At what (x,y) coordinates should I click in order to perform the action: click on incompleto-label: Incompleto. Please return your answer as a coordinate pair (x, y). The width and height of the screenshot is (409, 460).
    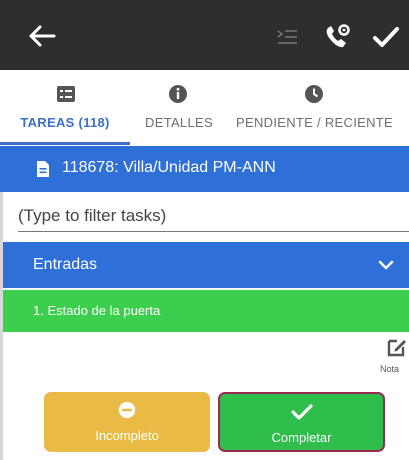
    Looking at the image, I should click on (127, 435).